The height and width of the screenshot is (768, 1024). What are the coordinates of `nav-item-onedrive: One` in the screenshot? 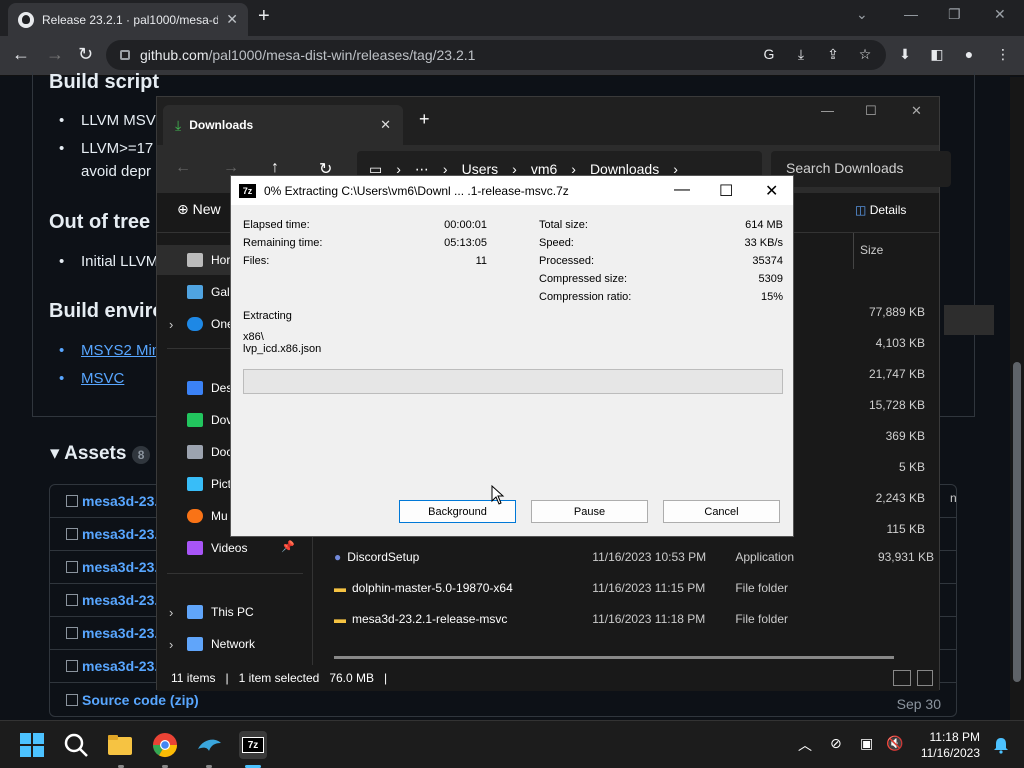 It's located at (210, 324).